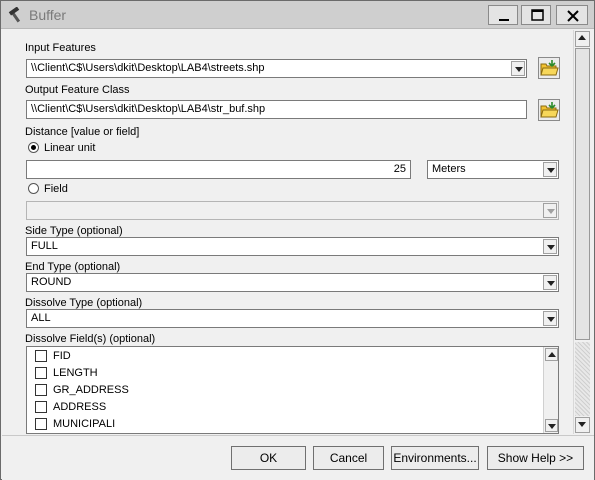  Describe the element at coordinates (292, 318) in the screenshot. I see `dissolve-type-select: ALL` at that location.